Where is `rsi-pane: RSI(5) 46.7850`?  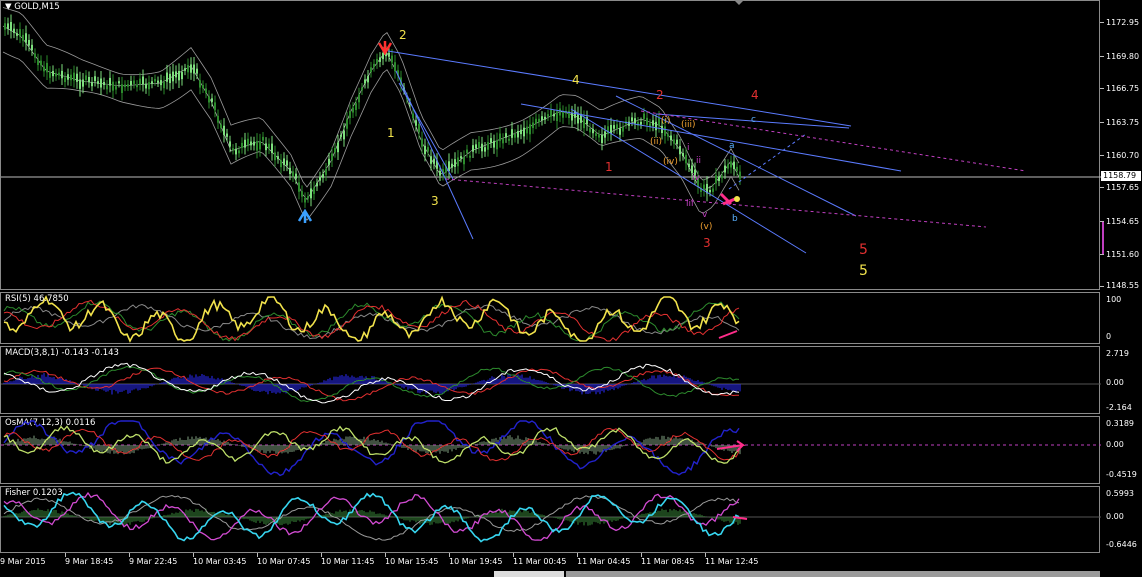
rsi-pane: RSI(5) 46.7850 is located at coordinates (550, 318).